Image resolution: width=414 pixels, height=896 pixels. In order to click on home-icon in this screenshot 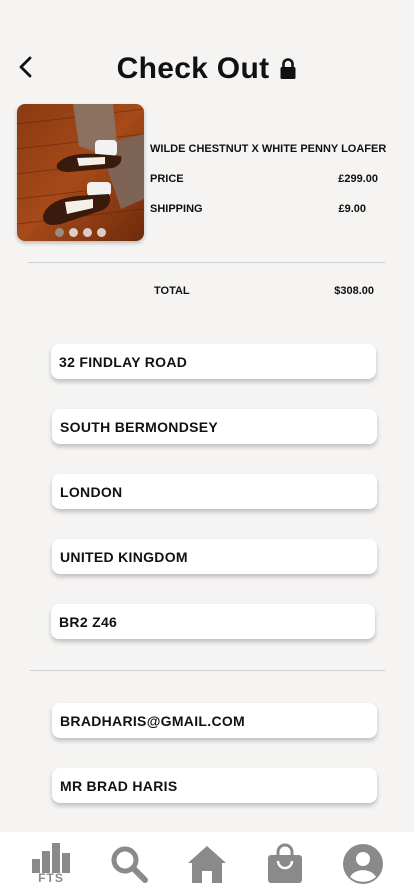, I will do `click(207, 864)`.